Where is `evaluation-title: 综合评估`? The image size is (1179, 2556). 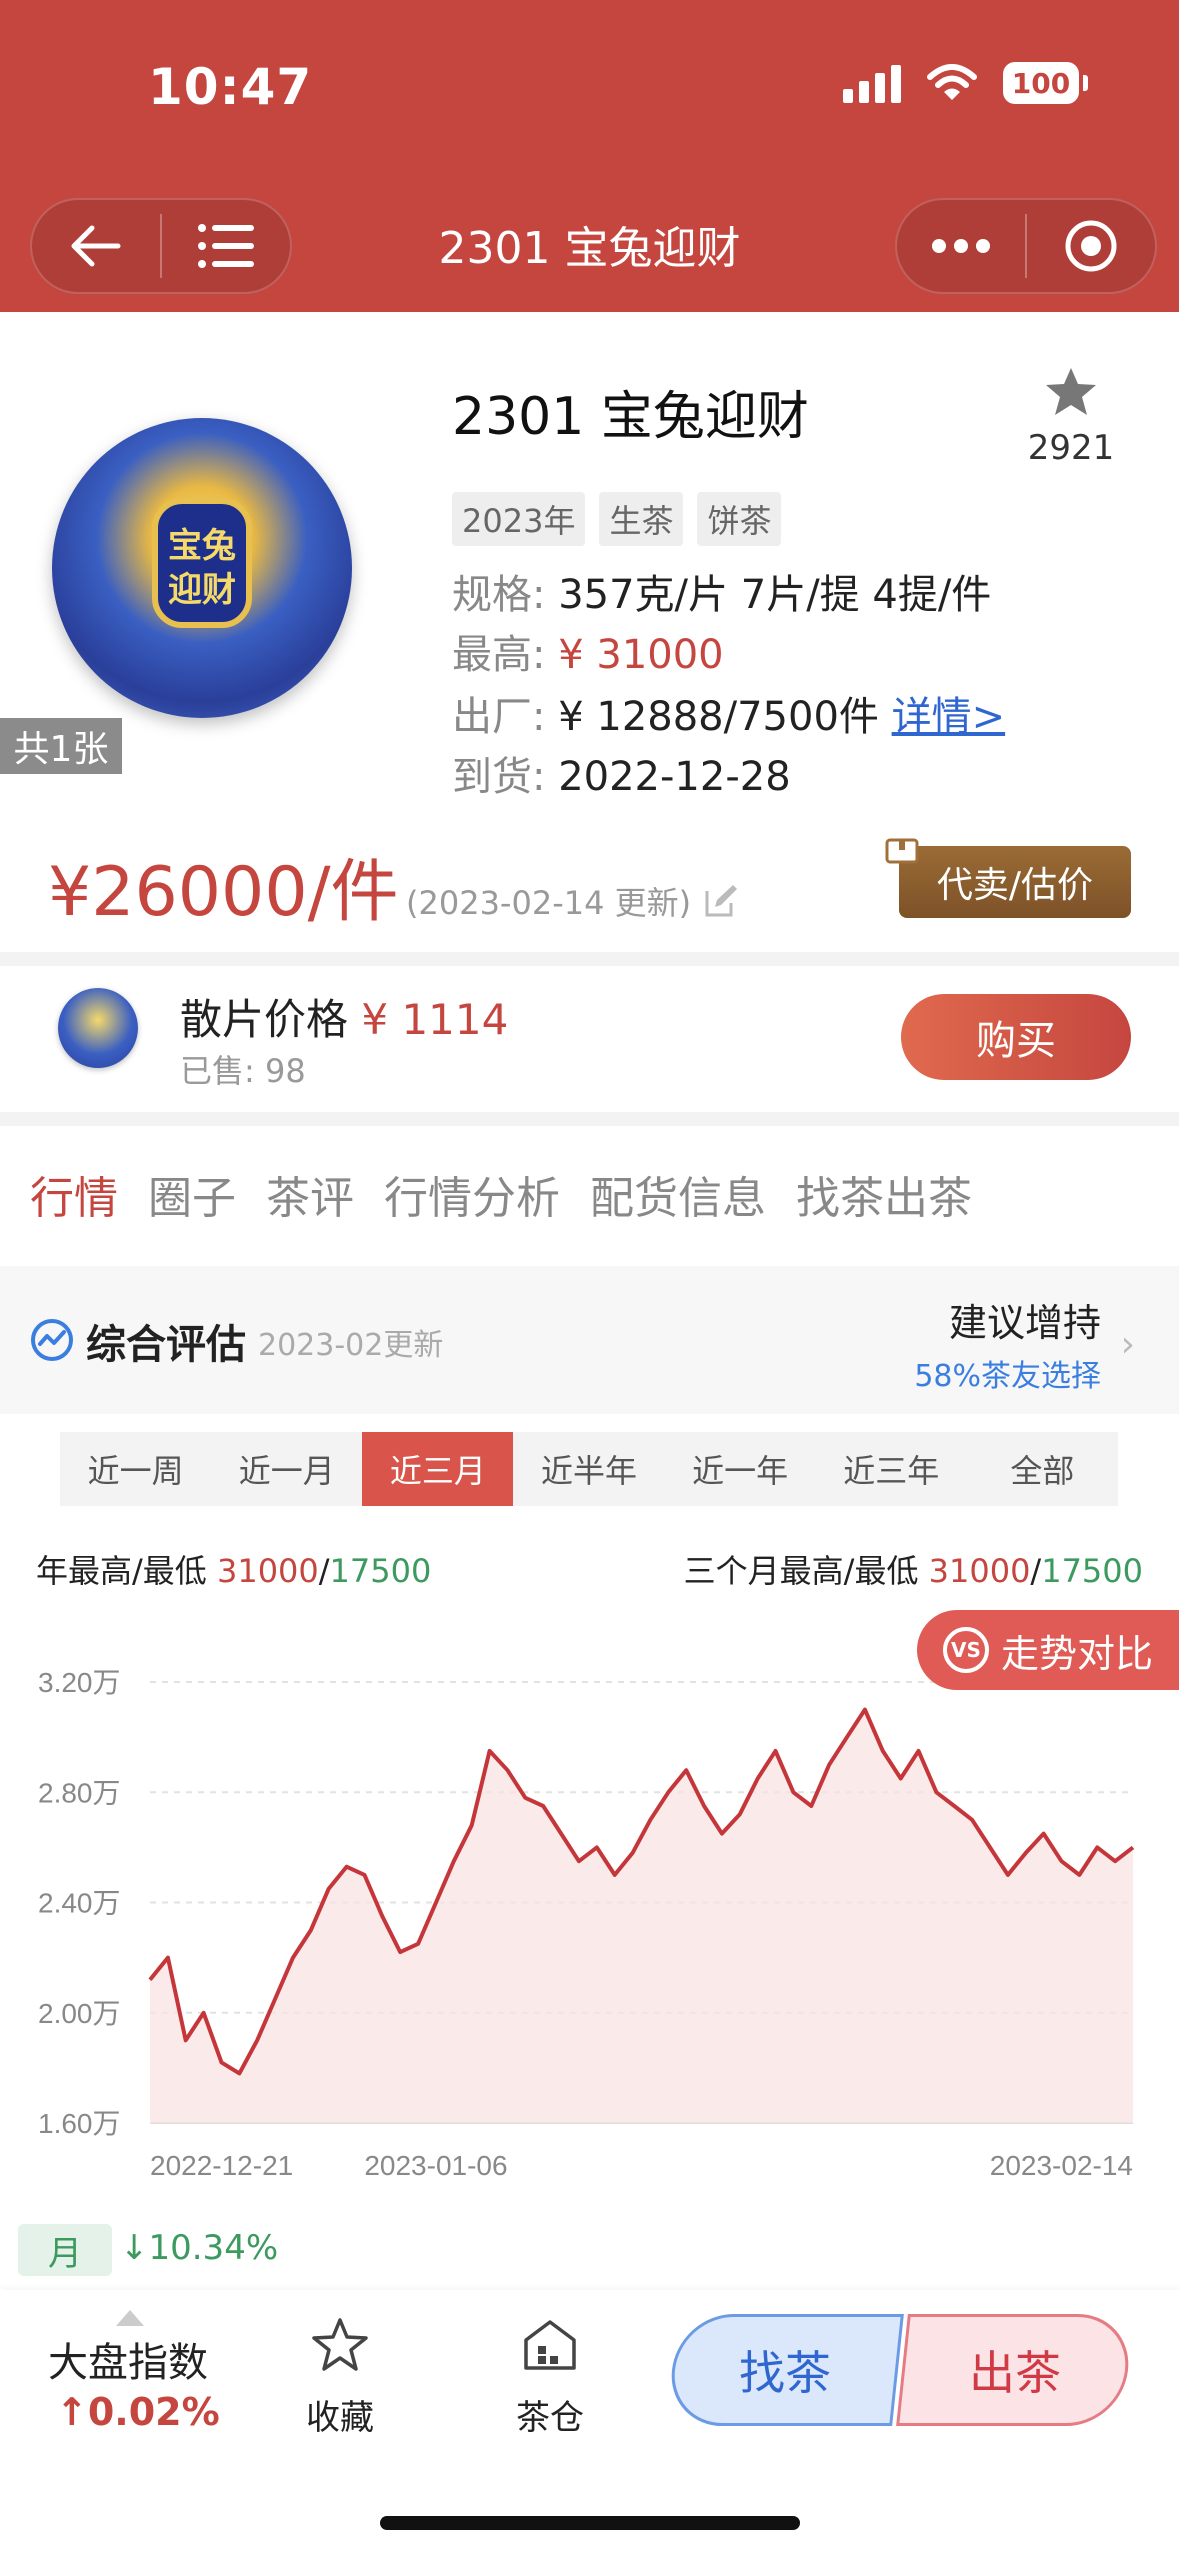 evaluation-title: 综合评估 is located at coordinates (166, 1345).